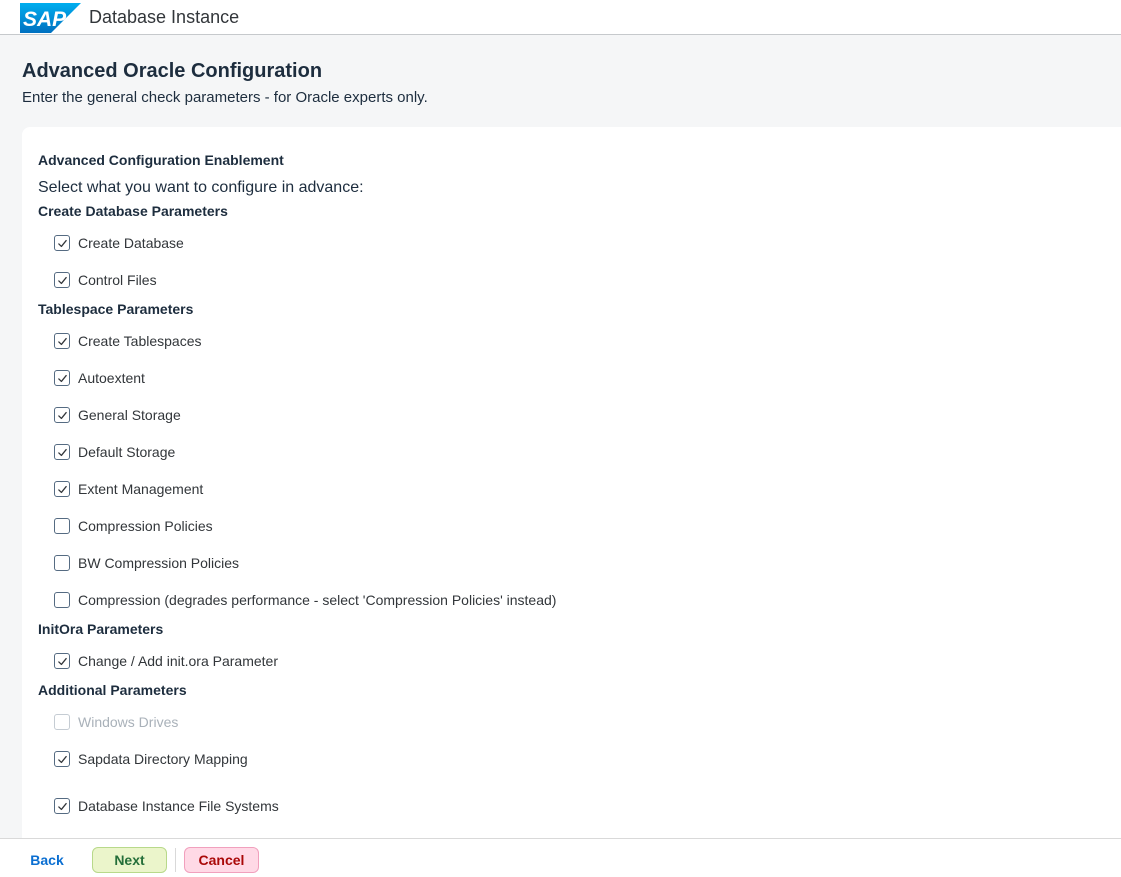  I want to click on checkbox-sapdata-directory-mapping: Sapdata Directory Mapping, so click(151, 759).